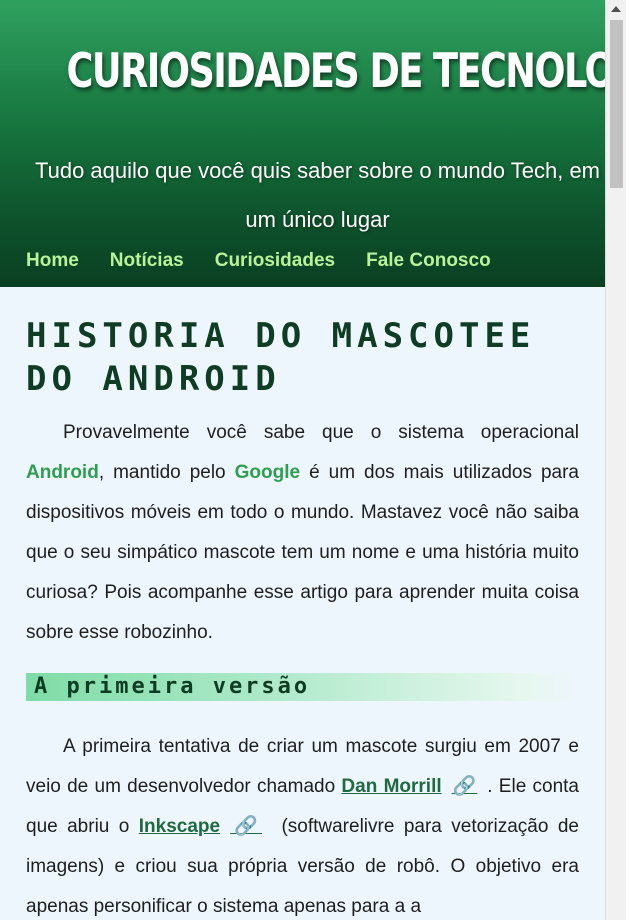 The width and height of the screenshot is (626, 920). What do you see at coordinates (616, 104) in the screenshot?
I see `scrollbar-thumb` at bounding box center [616, 104].